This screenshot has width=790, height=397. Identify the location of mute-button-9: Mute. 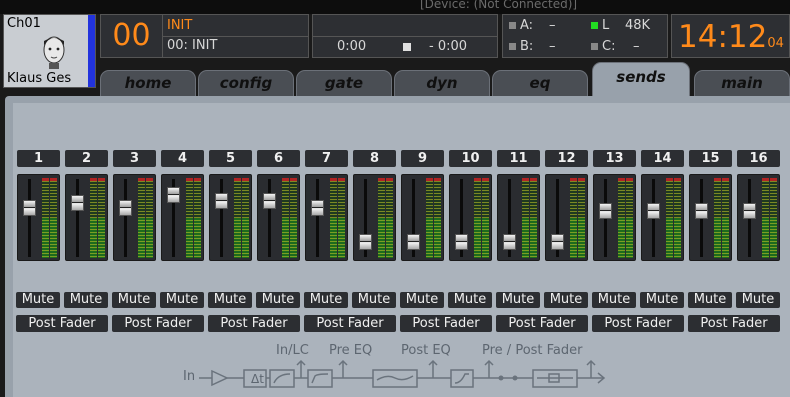
(422, 300).